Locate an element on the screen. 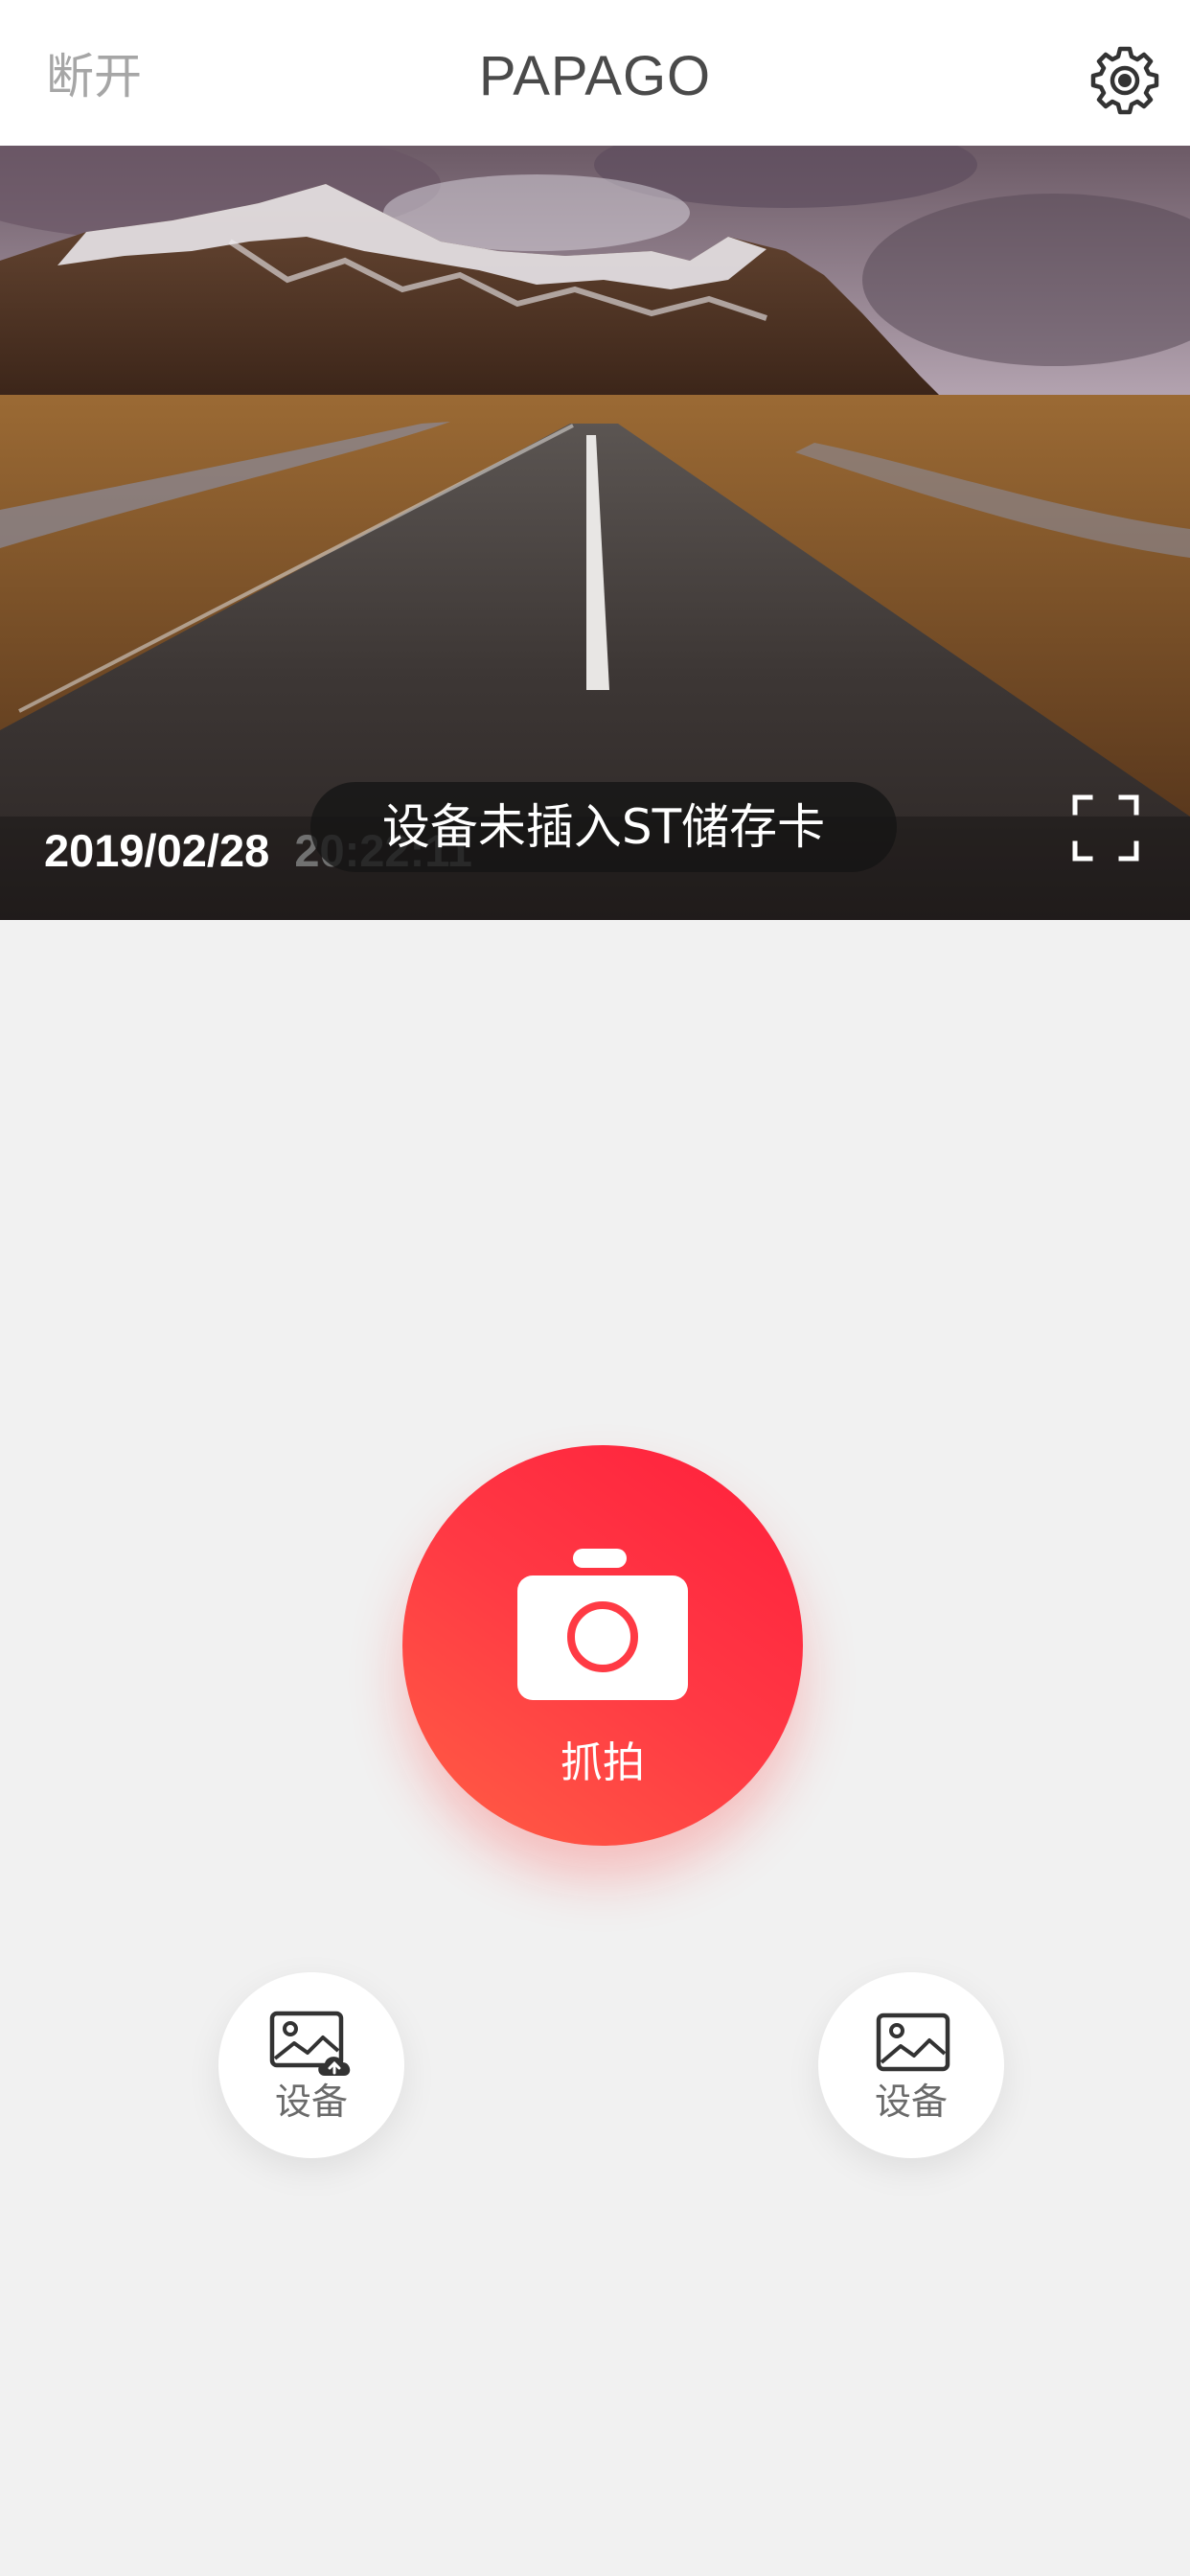 Image resolution: width=1190 pixels, height=2576 pixels. sd-card-warning-toast: 设备未插入ST储存卡 is located at coordinates (604, 827).